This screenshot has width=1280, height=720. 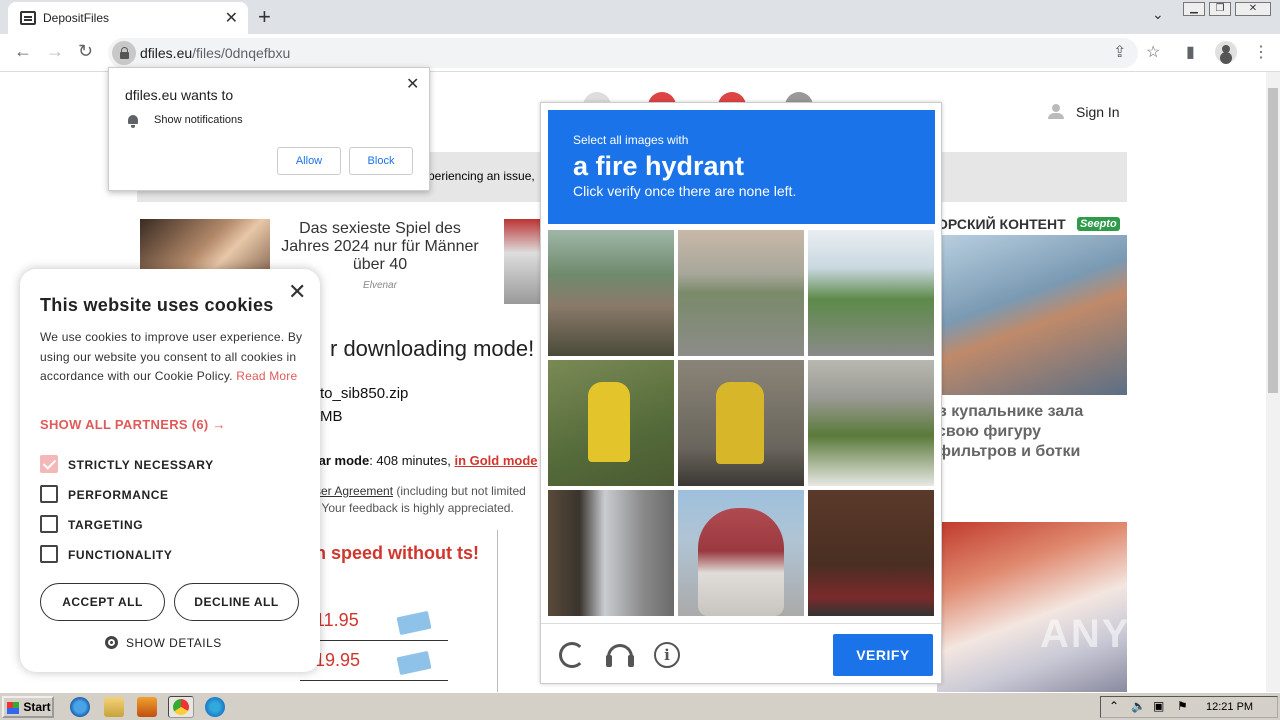 I want to click on chrome-icon, so click(x=181, y=707).